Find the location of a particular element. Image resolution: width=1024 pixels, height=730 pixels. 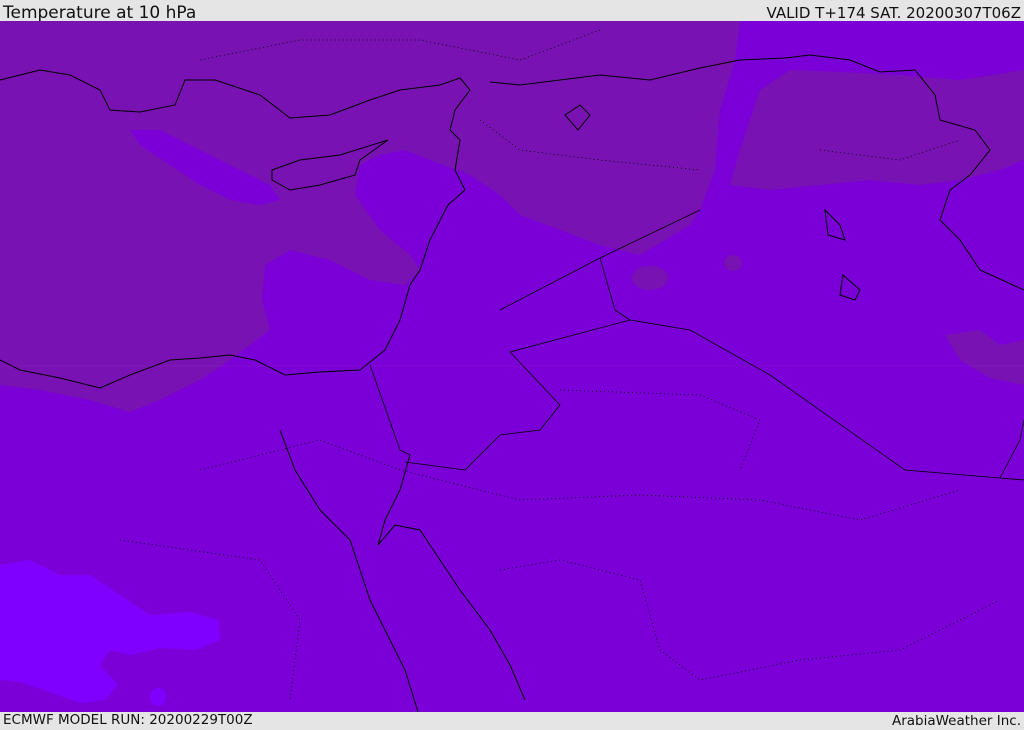

map-title: Temperature at 10 hPa is located at coordinates (100, 13).